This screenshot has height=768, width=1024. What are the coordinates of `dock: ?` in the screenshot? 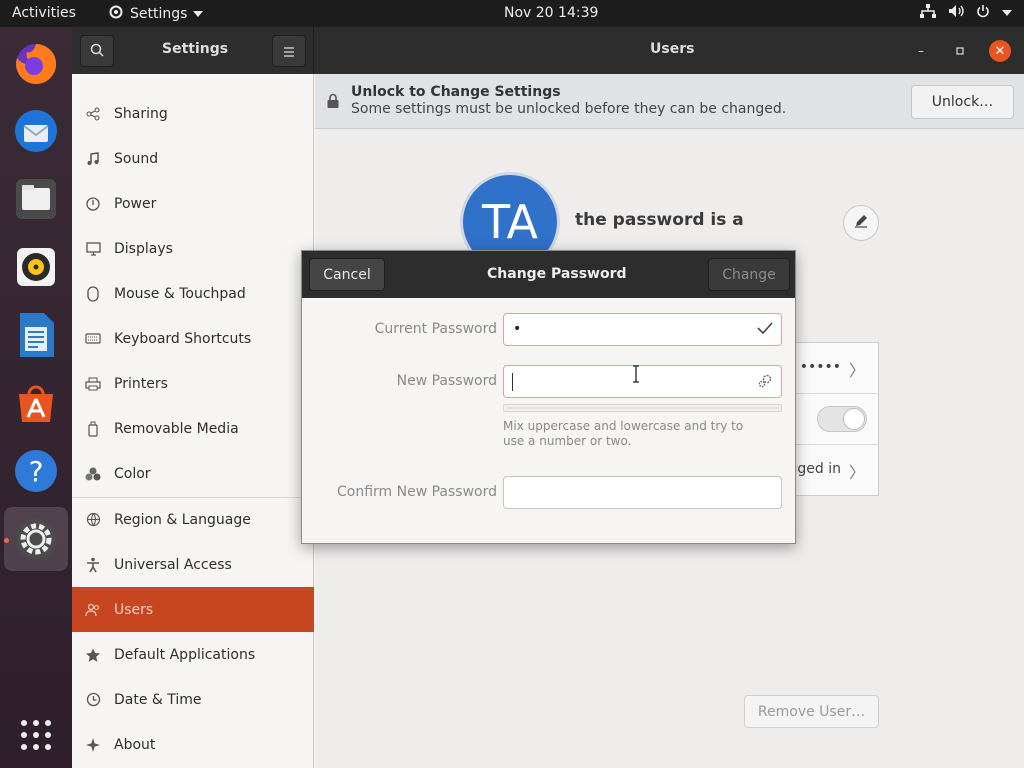 It's located at (36, 397).